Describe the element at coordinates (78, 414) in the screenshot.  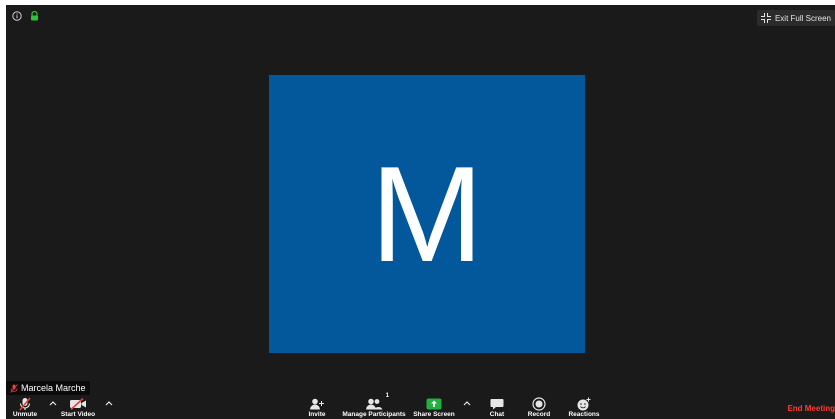
I see `start-video-label: Start Video` at that location.